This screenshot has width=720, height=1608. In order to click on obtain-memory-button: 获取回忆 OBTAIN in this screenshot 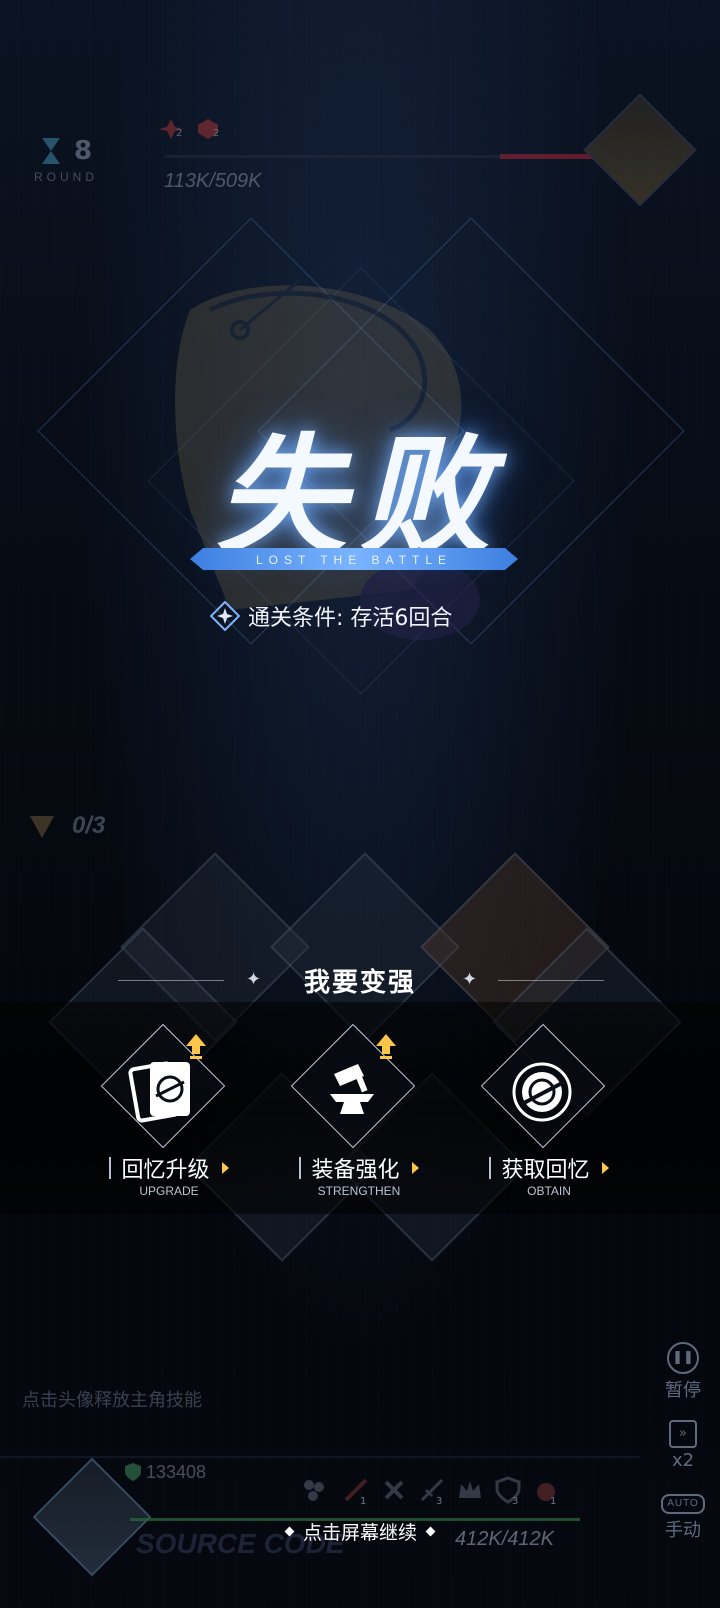, I will do `click(549, 1112)`.